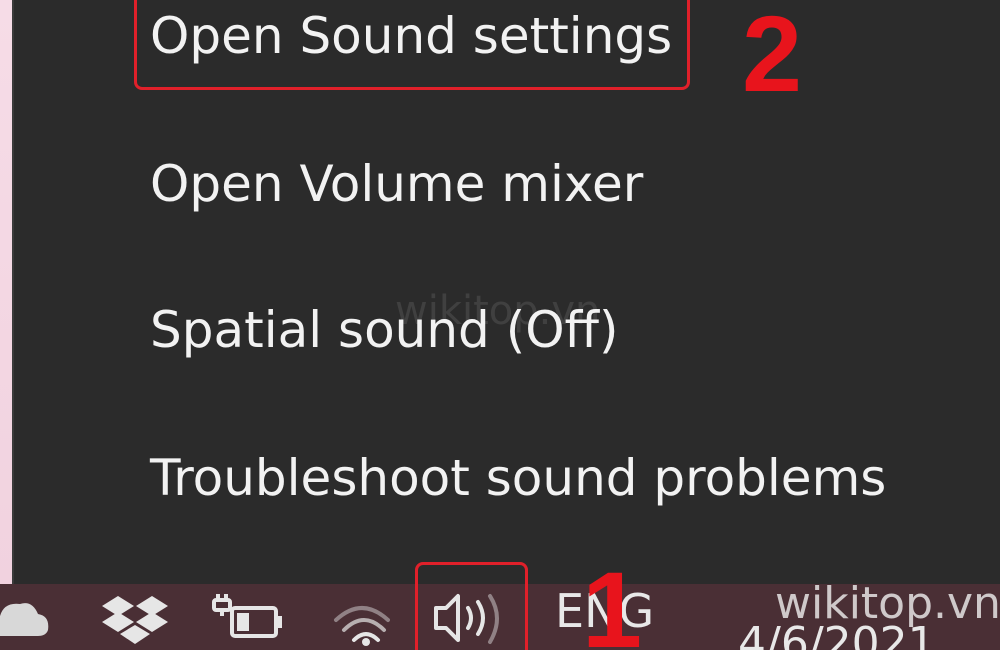 This screenshot has width=1000, height=650. Describe the element at coordinates (887, 603) in the screenshot. I see `watermark-corner: wikitop.vn` at that location.